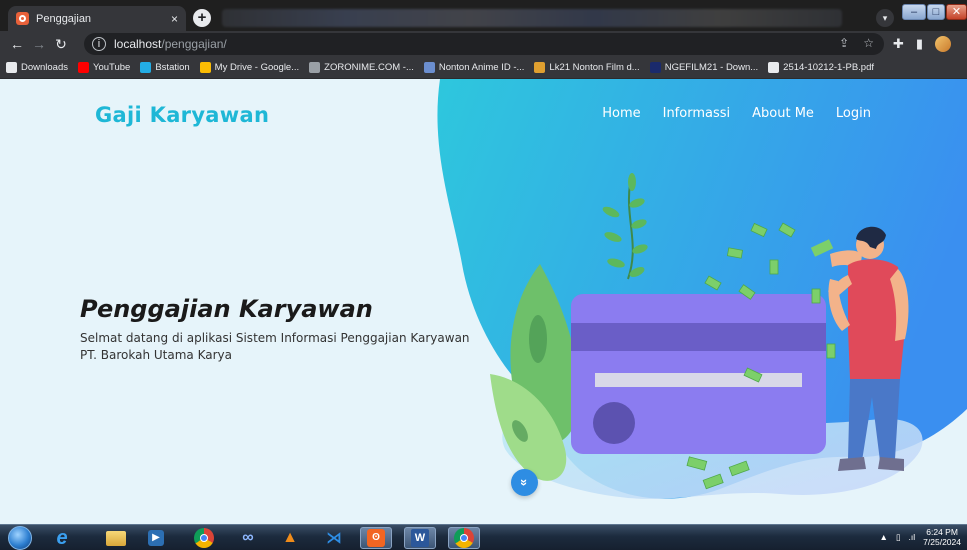  Describe the element at coordinates (912, 537) in the screenshot. I see `signal-icon: .ıl` at that location.